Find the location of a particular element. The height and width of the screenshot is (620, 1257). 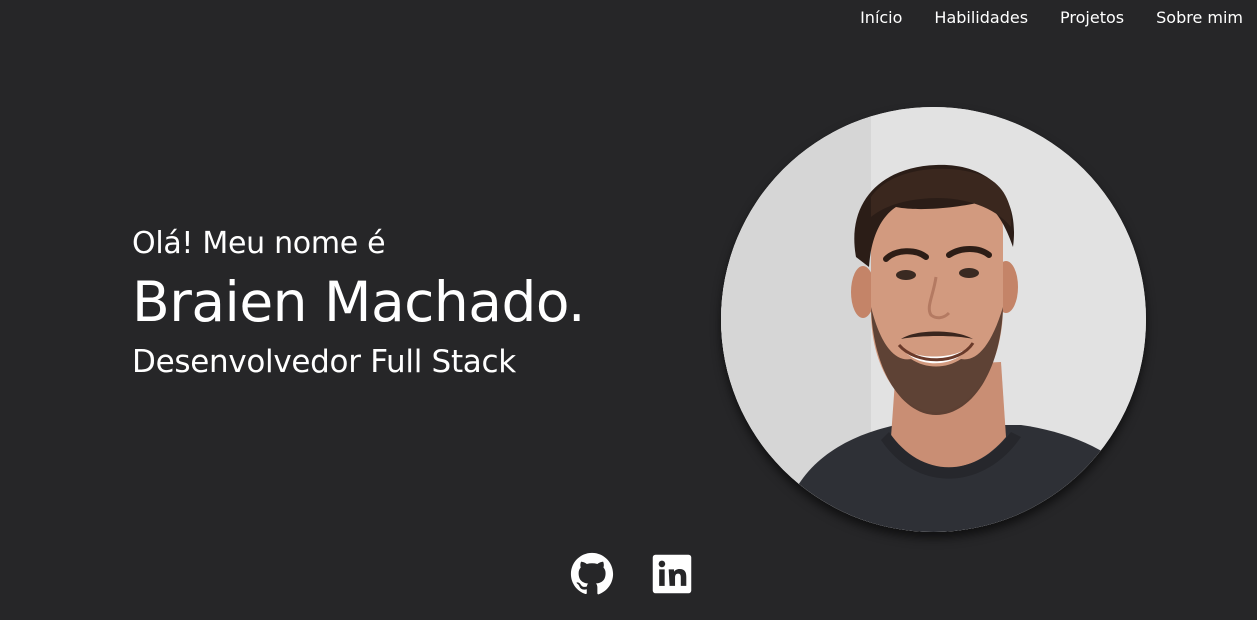

linkedin-link is located at coordinates (672, 574).